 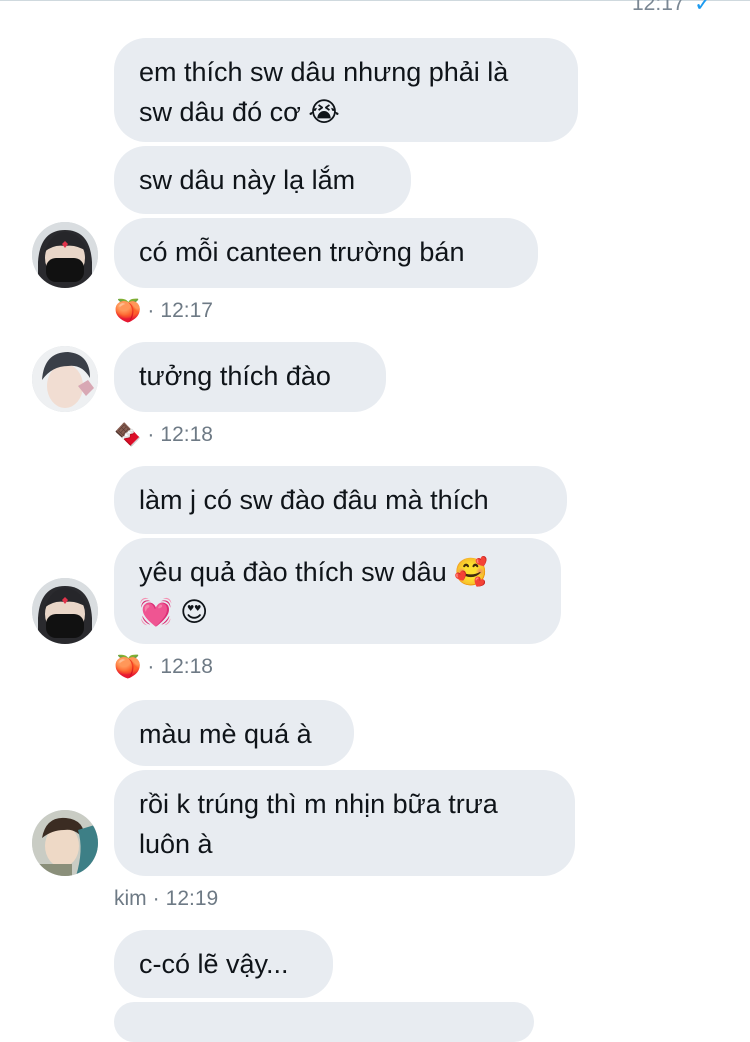 I want to click on message-text: rồi k trúng thì m nhịn bữa trưa luôn à, so click(x=318, y=824).